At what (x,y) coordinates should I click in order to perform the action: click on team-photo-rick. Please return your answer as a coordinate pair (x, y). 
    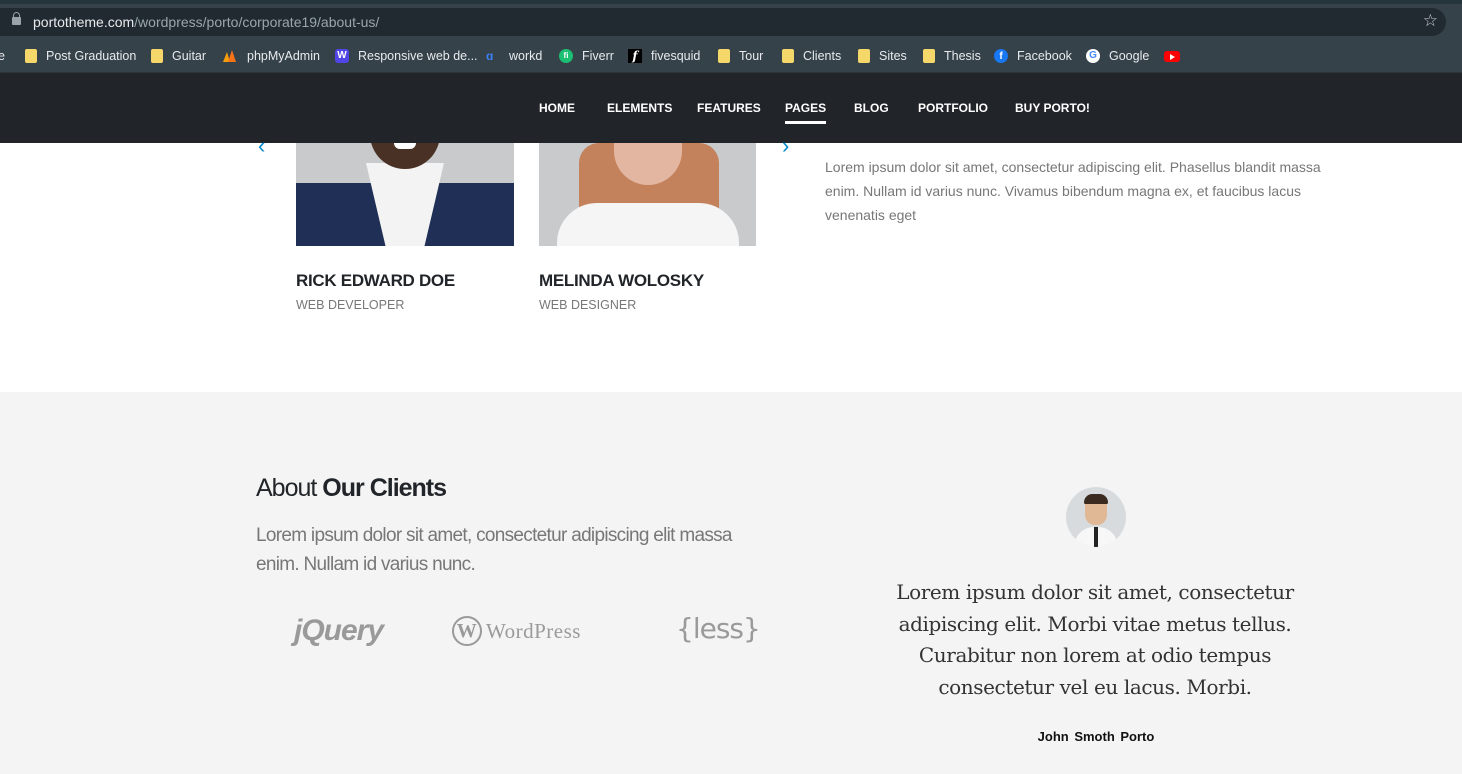
    Looking at the image, I should click on (405, 194).